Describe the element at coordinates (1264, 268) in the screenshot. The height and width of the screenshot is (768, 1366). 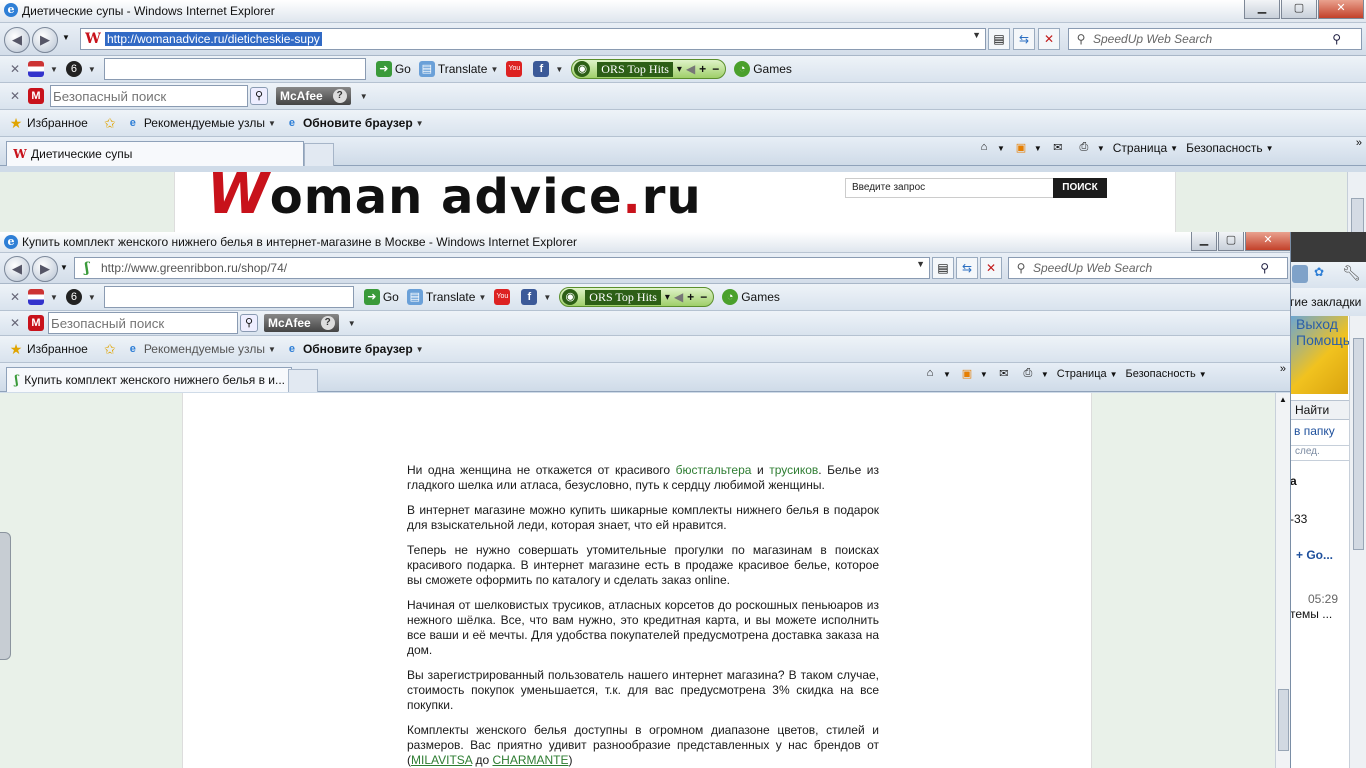
I see `search-go-icon-2: ⚲` at that location.